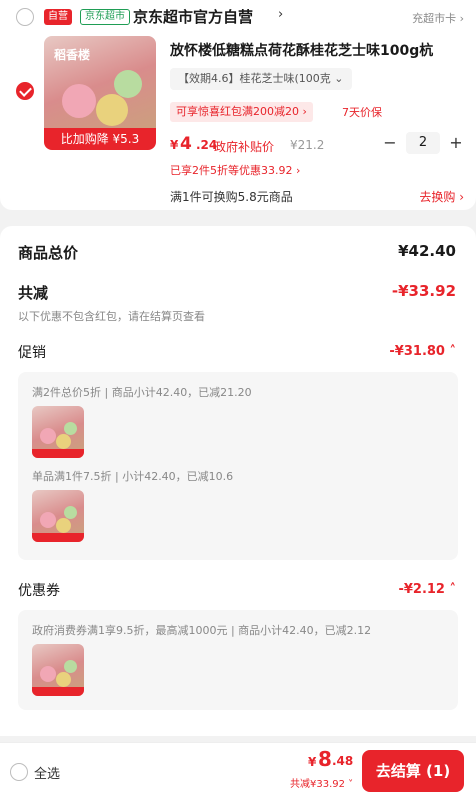 The width and height of the screenshot is (476, 800). Describe the element at coordinates (343, 761) in the screenshot. I see `total-decimal: .48` at that location.